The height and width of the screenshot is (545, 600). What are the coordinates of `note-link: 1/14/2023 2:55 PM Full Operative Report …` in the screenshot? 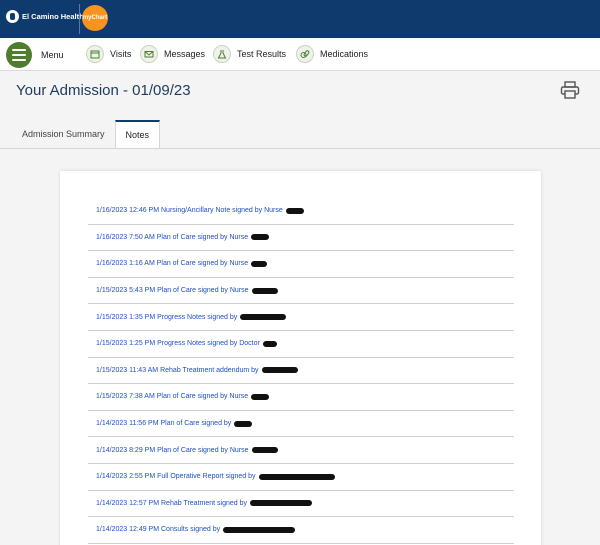 It's located at (176, 476).